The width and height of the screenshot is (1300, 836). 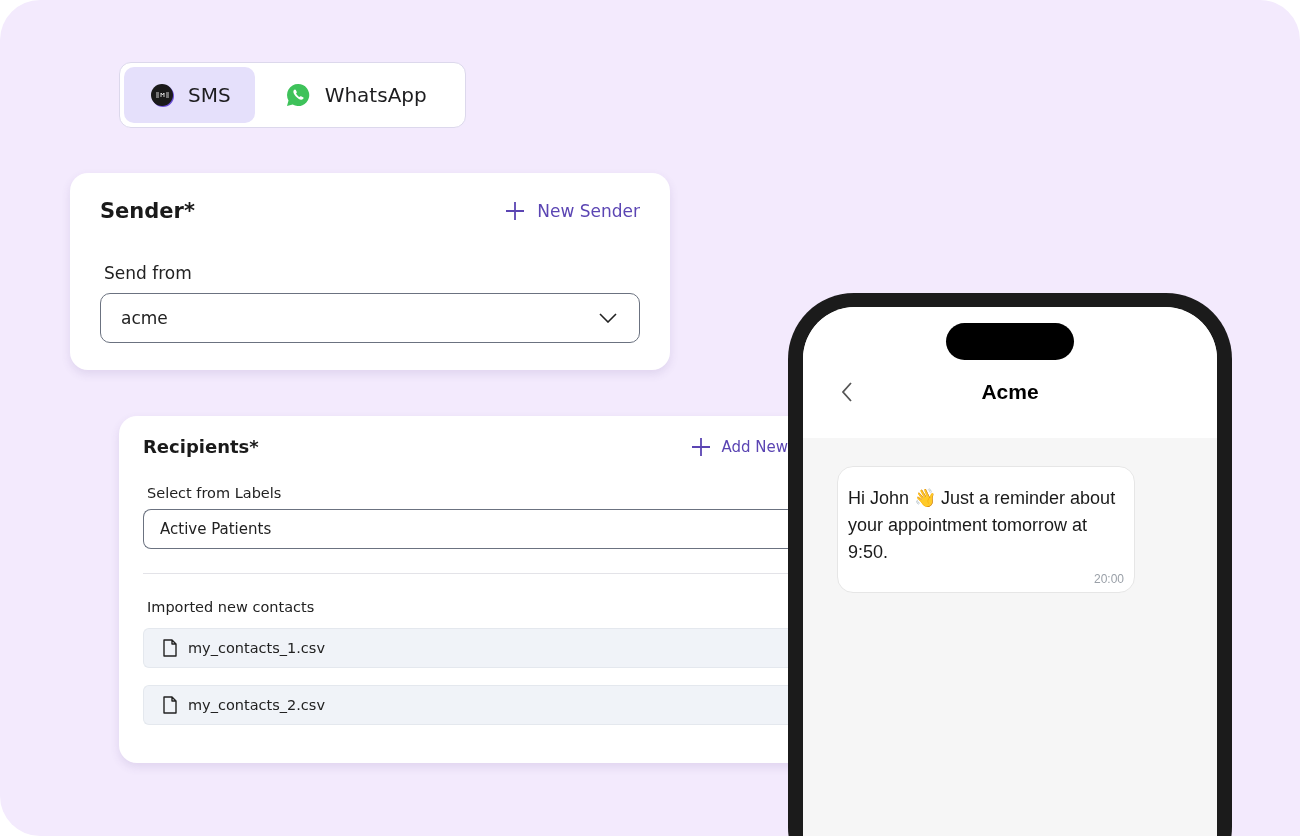 I want to click on chat-bubble-icon, so click(x=162, y=95).